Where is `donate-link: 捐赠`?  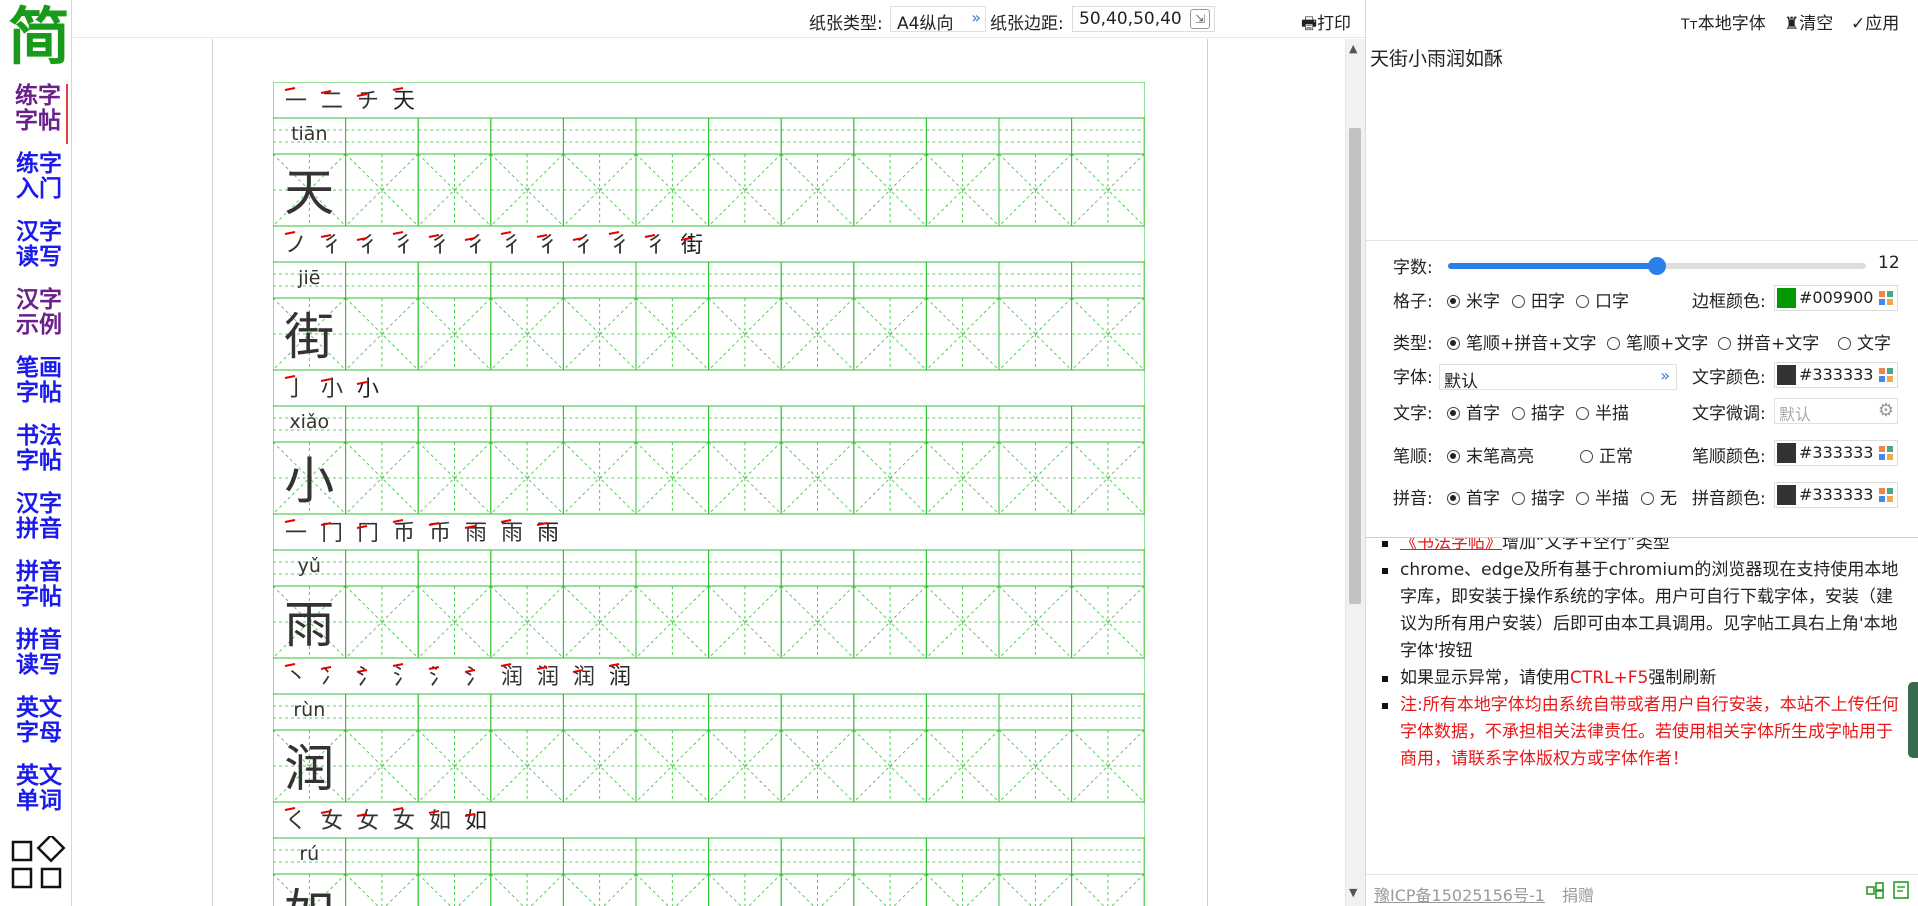 donate-link: 捐赠 is located at coordinates (1578, 894).